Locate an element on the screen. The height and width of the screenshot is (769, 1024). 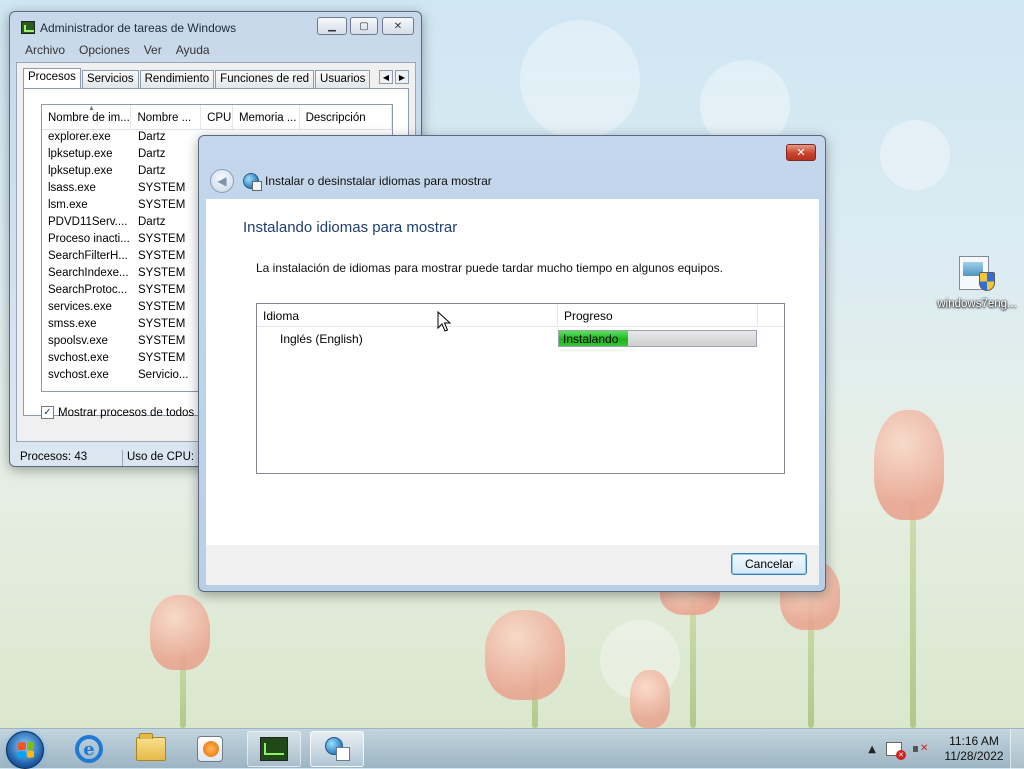
sort-up-icon: ▲ is located at coordinates (91, 108).